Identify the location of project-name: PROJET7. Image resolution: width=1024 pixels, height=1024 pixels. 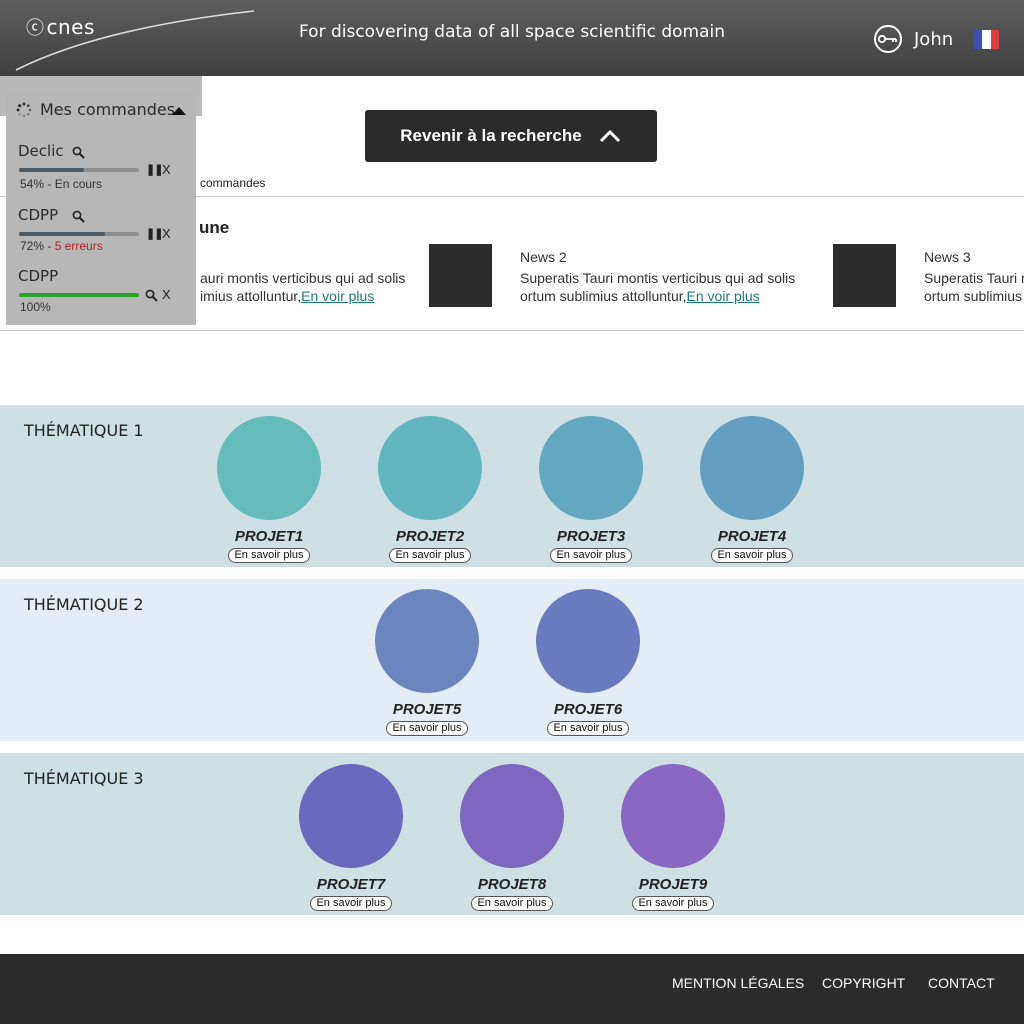
(351, 884).